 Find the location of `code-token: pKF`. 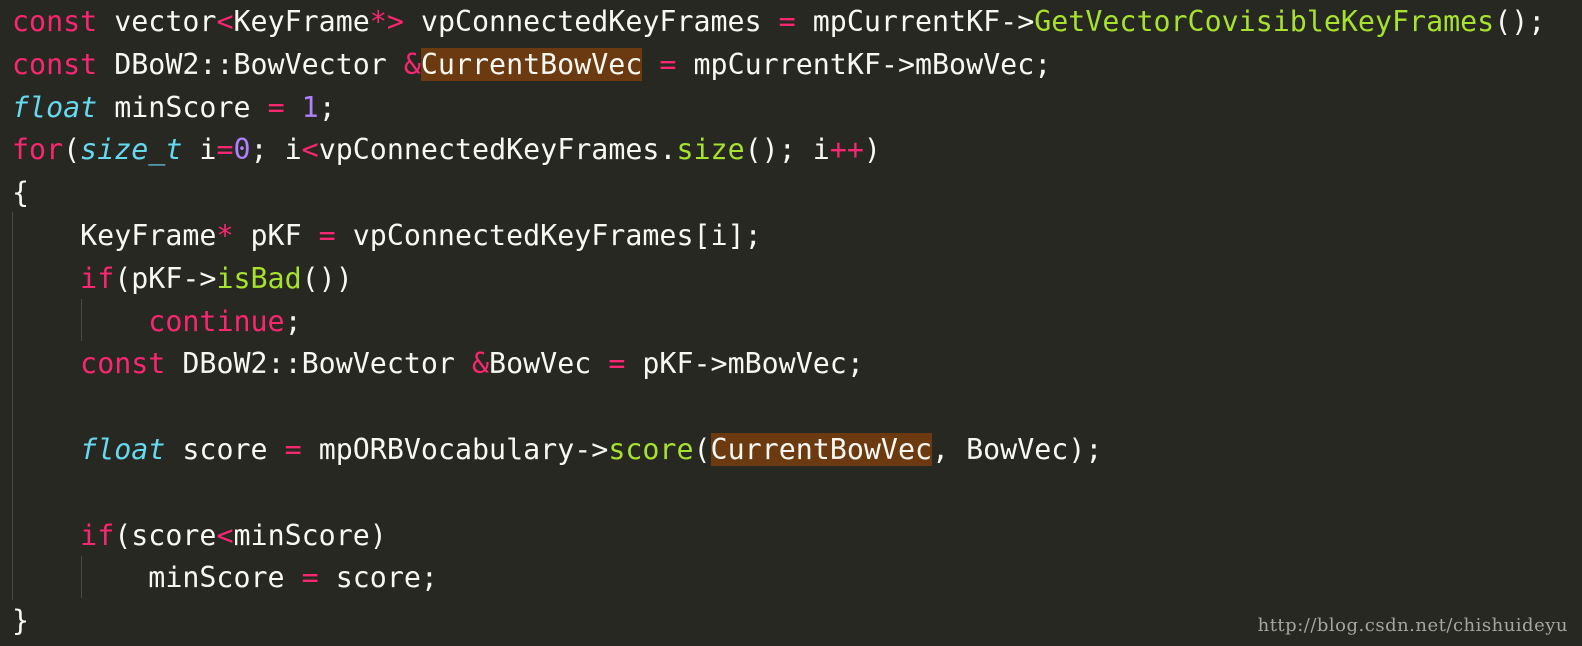

code-token: pKF is located at coordinates (276, 235).